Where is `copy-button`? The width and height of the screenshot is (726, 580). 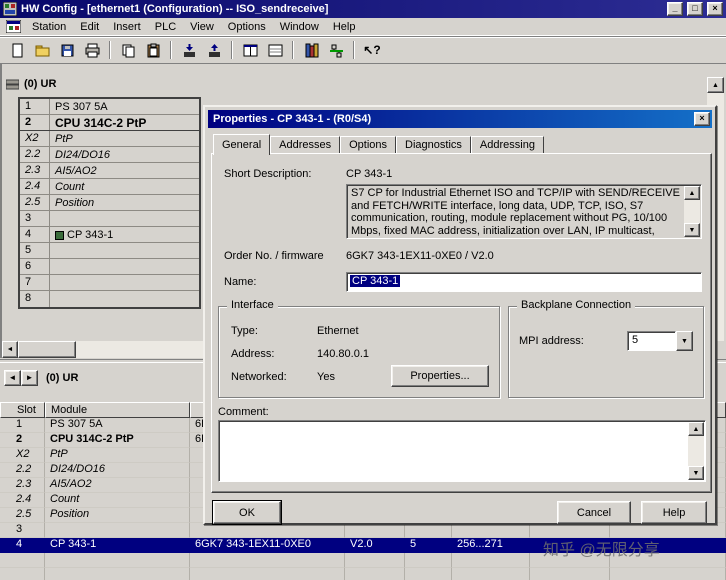 copy-button is located at coordinates (128, 50).